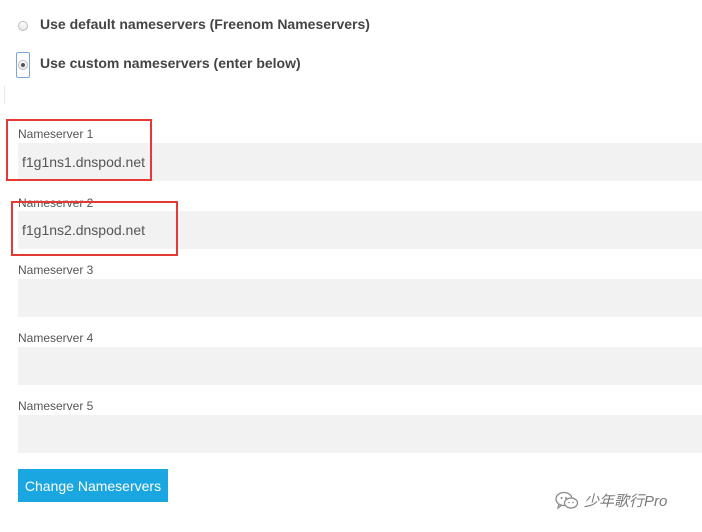  What do you see at coordinates (360, 366) in the screenshot?
I see `nameserver-4-input` at bounding box center [360, 366].